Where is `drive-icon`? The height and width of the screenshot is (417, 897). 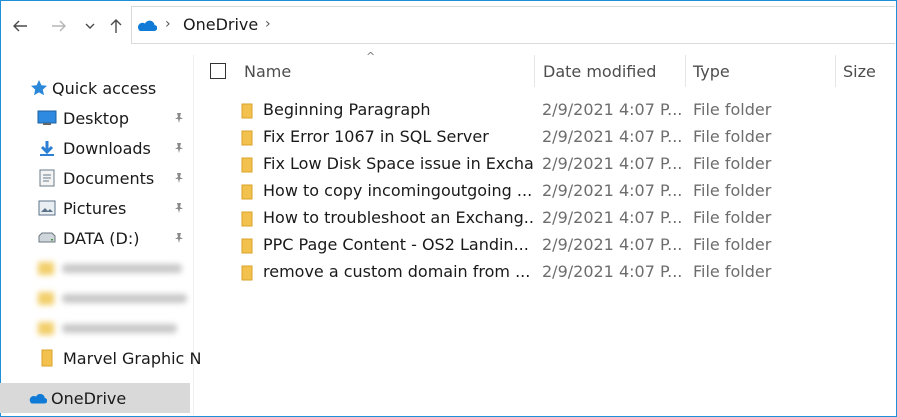
drive-icon is located at coordinates (47, 238).